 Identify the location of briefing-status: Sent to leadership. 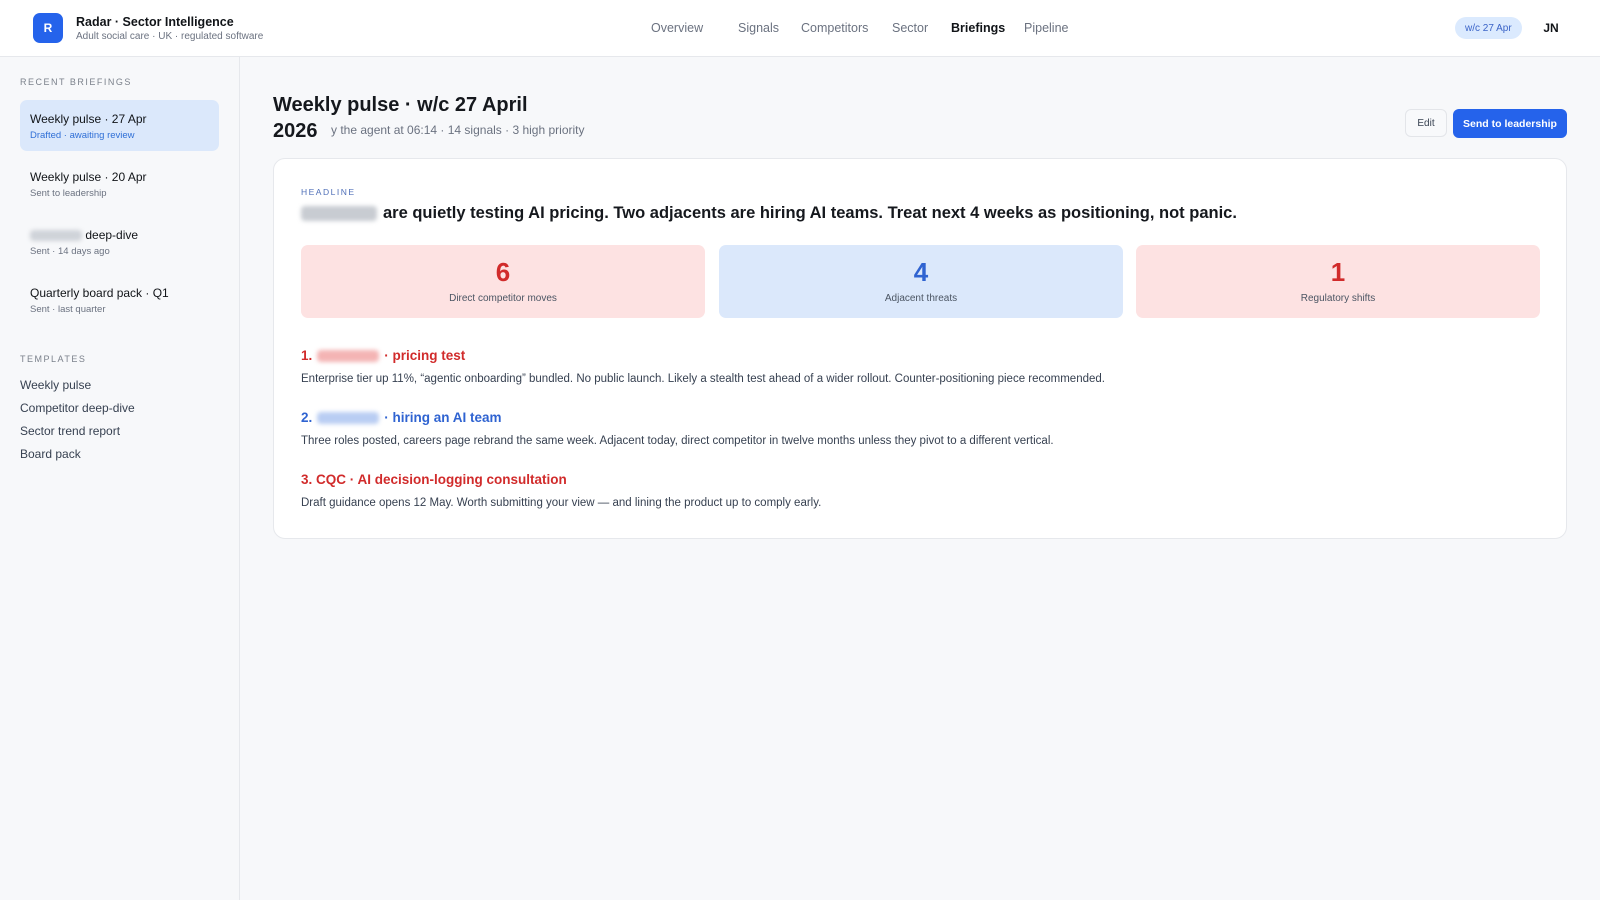
(68, 193).